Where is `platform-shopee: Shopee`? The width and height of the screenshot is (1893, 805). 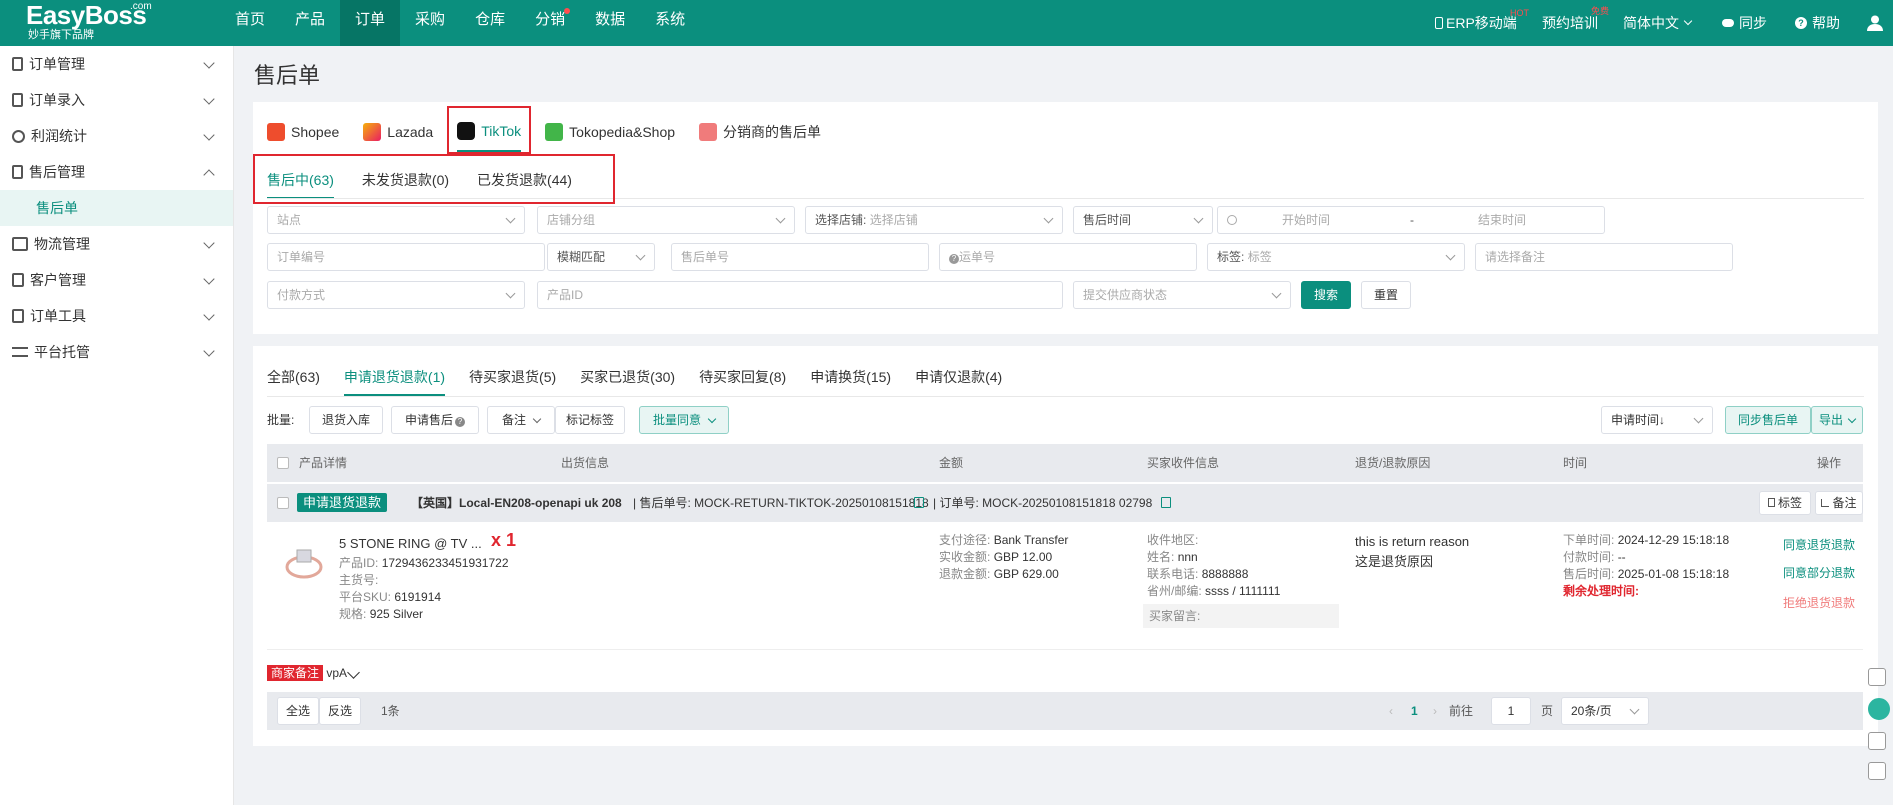
platform-shopee: Shopee is located at coordinates (303, 132).